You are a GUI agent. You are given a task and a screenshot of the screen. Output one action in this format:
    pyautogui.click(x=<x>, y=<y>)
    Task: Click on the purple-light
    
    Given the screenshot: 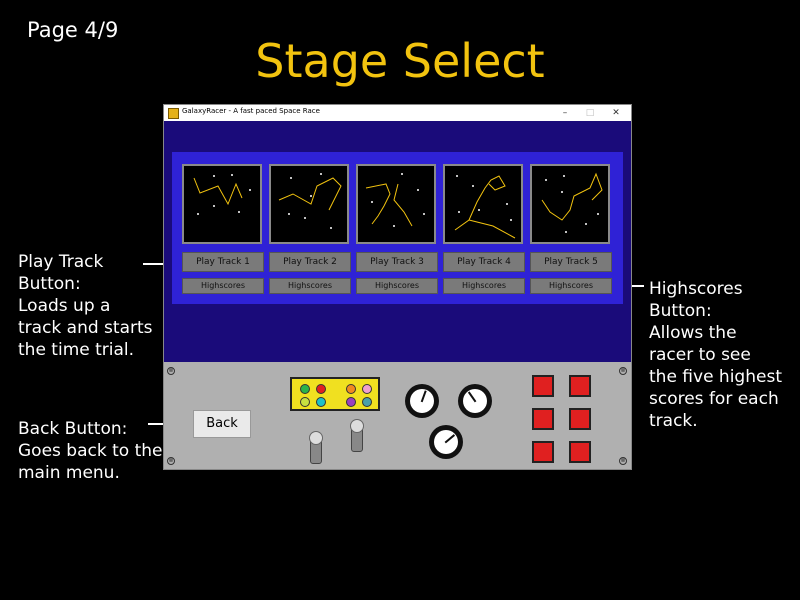 What is the action you would take?
    pyautogui.click(x=351, y=402)
    